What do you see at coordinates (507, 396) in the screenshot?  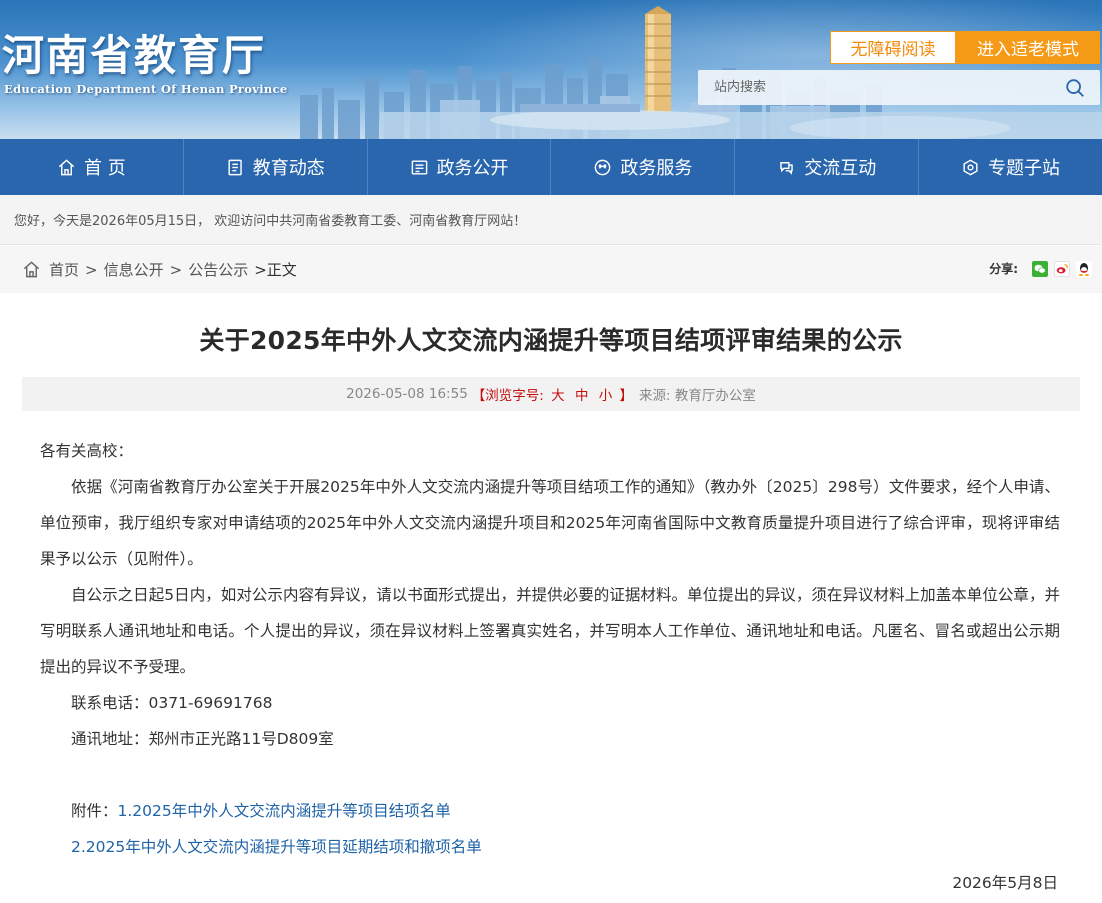 I see `font-size-prefix: 【浏览字号:` at bounding box center [507, 396].